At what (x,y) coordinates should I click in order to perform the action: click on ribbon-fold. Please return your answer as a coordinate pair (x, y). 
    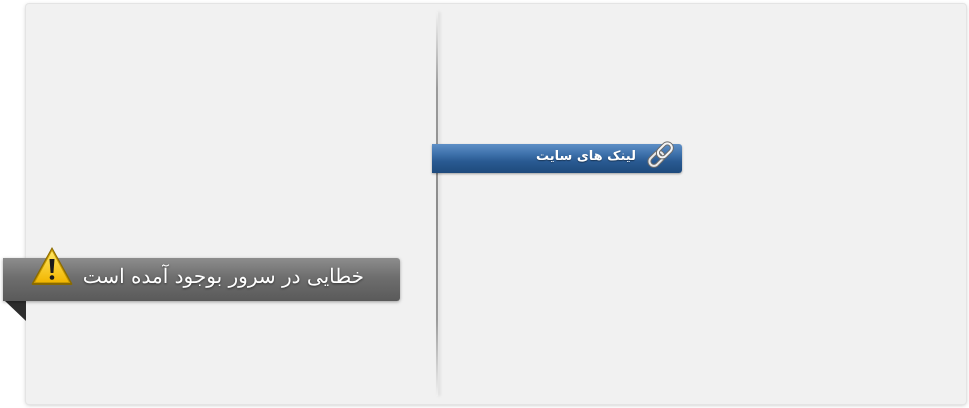
    Looking at the image, I should click on (15, 311).